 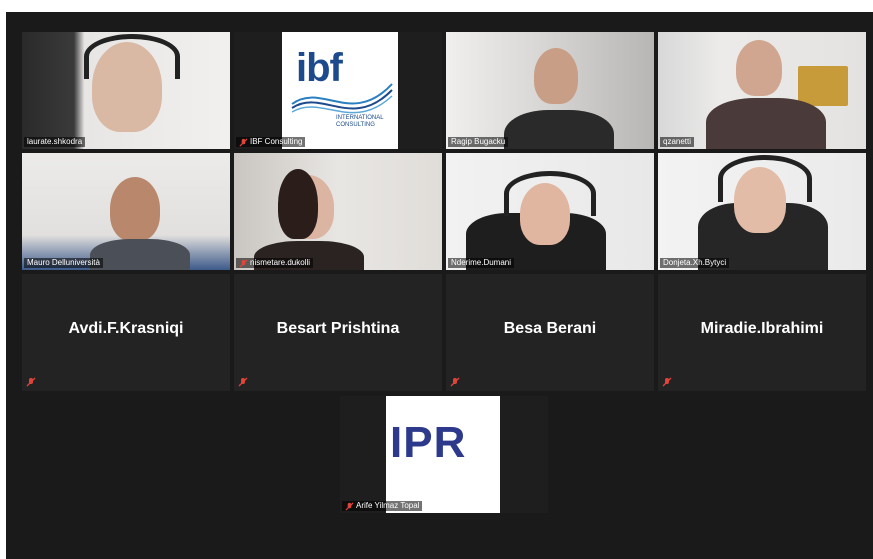 What do you see at coordinates (298, 204) in the screenshot?
I see `participant-hair` at bounding box center [298, 204].